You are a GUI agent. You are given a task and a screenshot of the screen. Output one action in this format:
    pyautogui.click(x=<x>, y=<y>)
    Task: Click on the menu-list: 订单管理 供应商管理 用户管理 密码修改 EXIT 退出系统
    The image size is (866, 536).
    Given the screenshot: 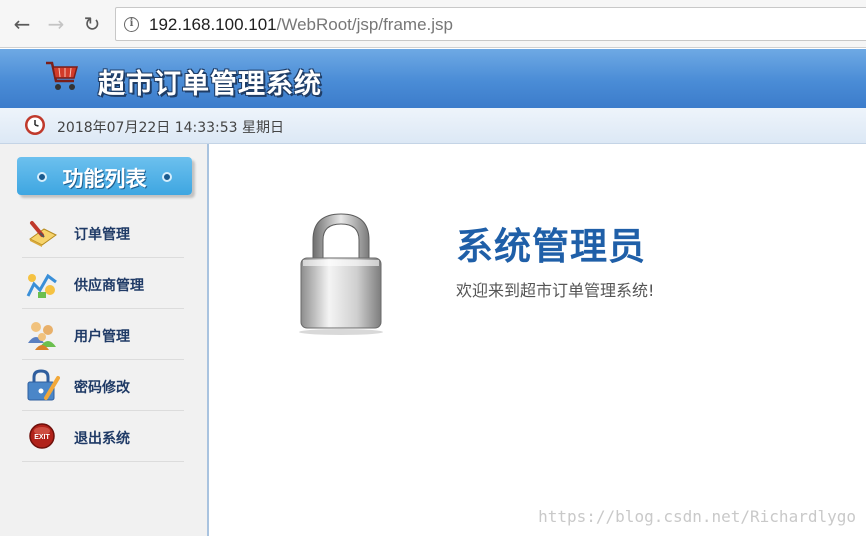 What is the action you would take?
    pyautogui.click(x=103, y=334)
    